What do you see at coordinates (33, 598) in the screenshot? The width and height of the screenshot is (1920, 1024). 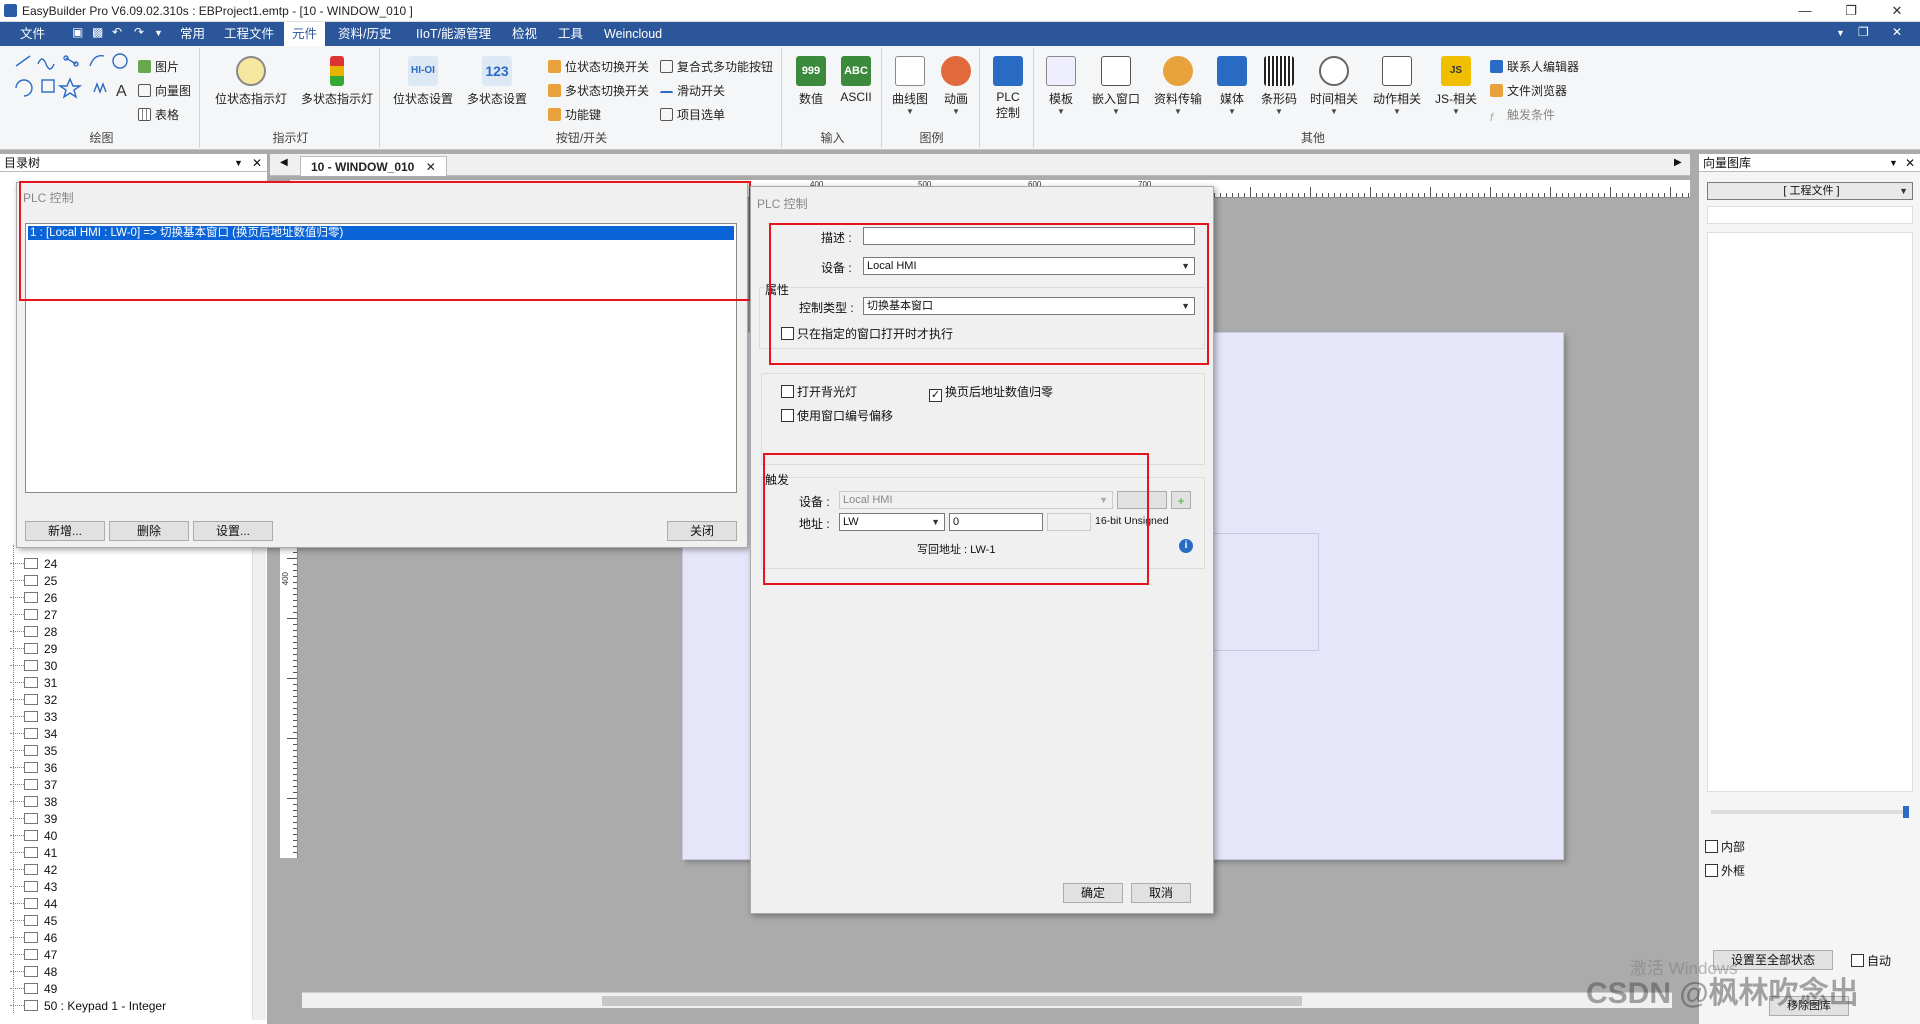 I see `tree-item: 26` at bounding box center [33, 598].